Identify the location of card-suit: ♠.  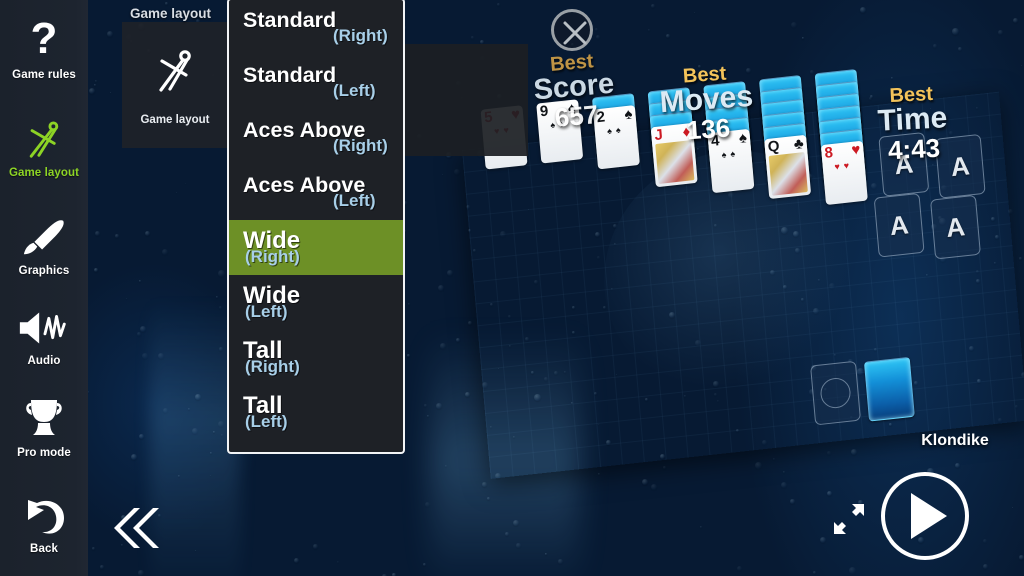
(628, 114).